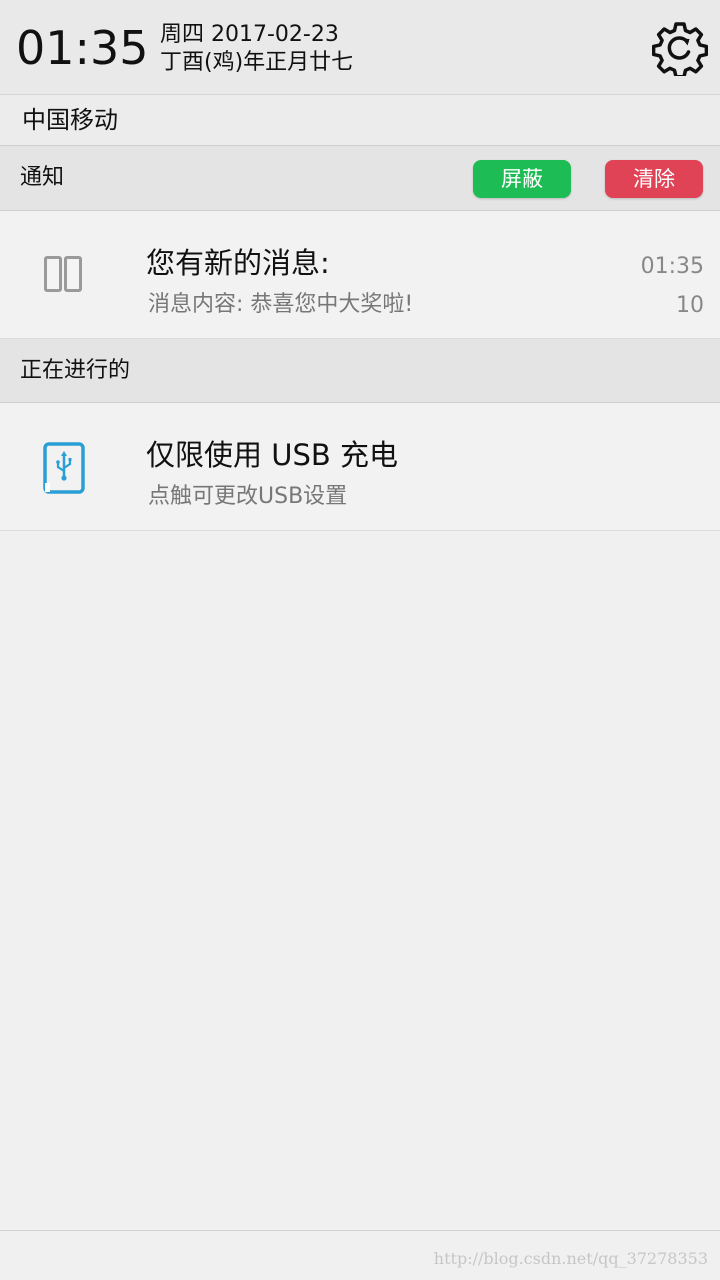 The height and width of the screenshot is (1280, 720). What do you see at coordinates (82, 48) in the screenshot?
I see `clock: 01:35` at bounding box center [82, 48].